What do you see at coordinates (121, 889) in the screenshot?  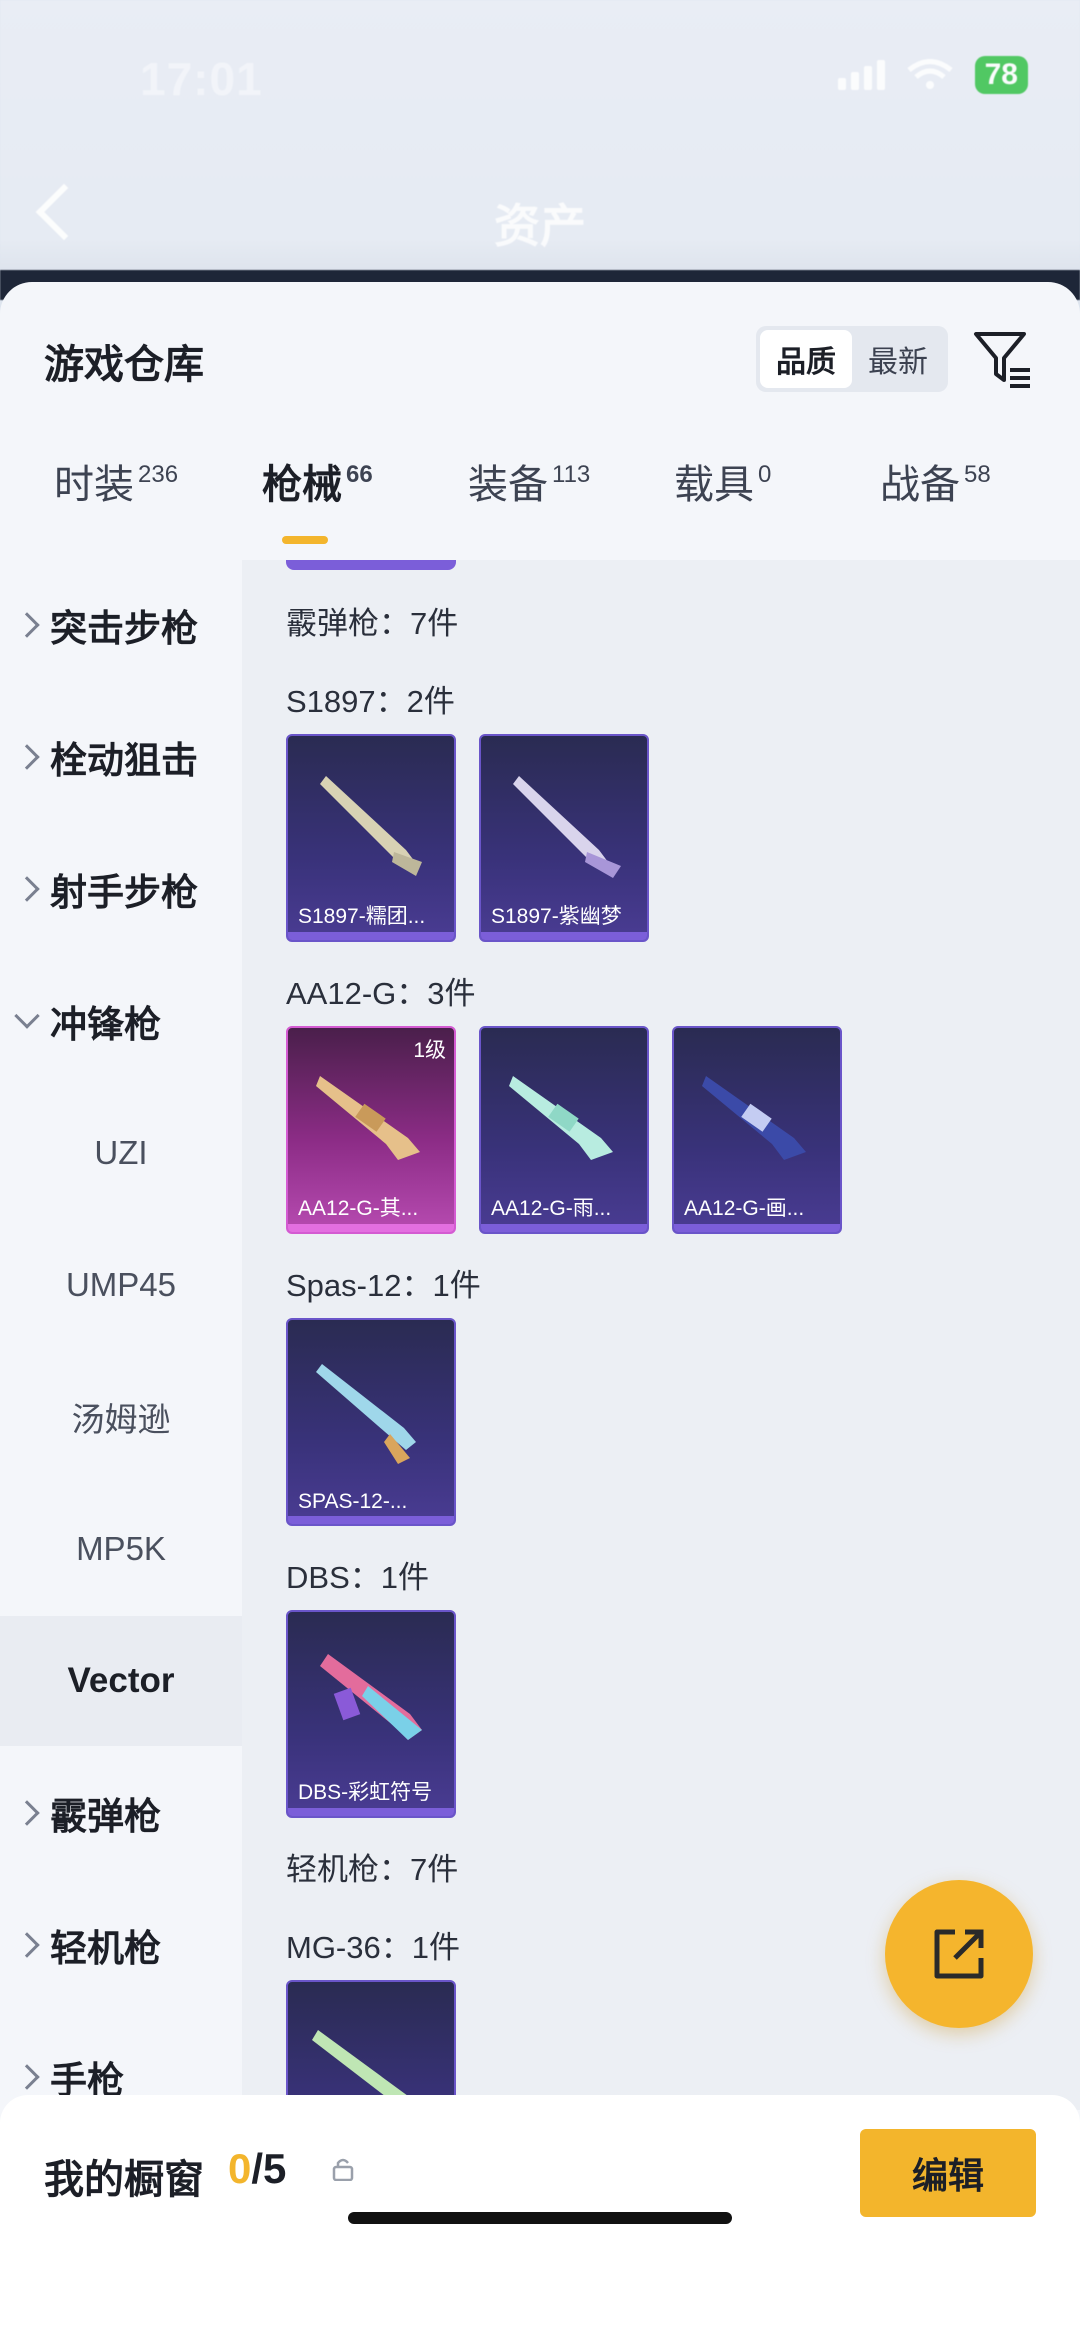 I see `sidebar-item-marksman-rifle: 射手步枪` at bounding box center [121, 889].